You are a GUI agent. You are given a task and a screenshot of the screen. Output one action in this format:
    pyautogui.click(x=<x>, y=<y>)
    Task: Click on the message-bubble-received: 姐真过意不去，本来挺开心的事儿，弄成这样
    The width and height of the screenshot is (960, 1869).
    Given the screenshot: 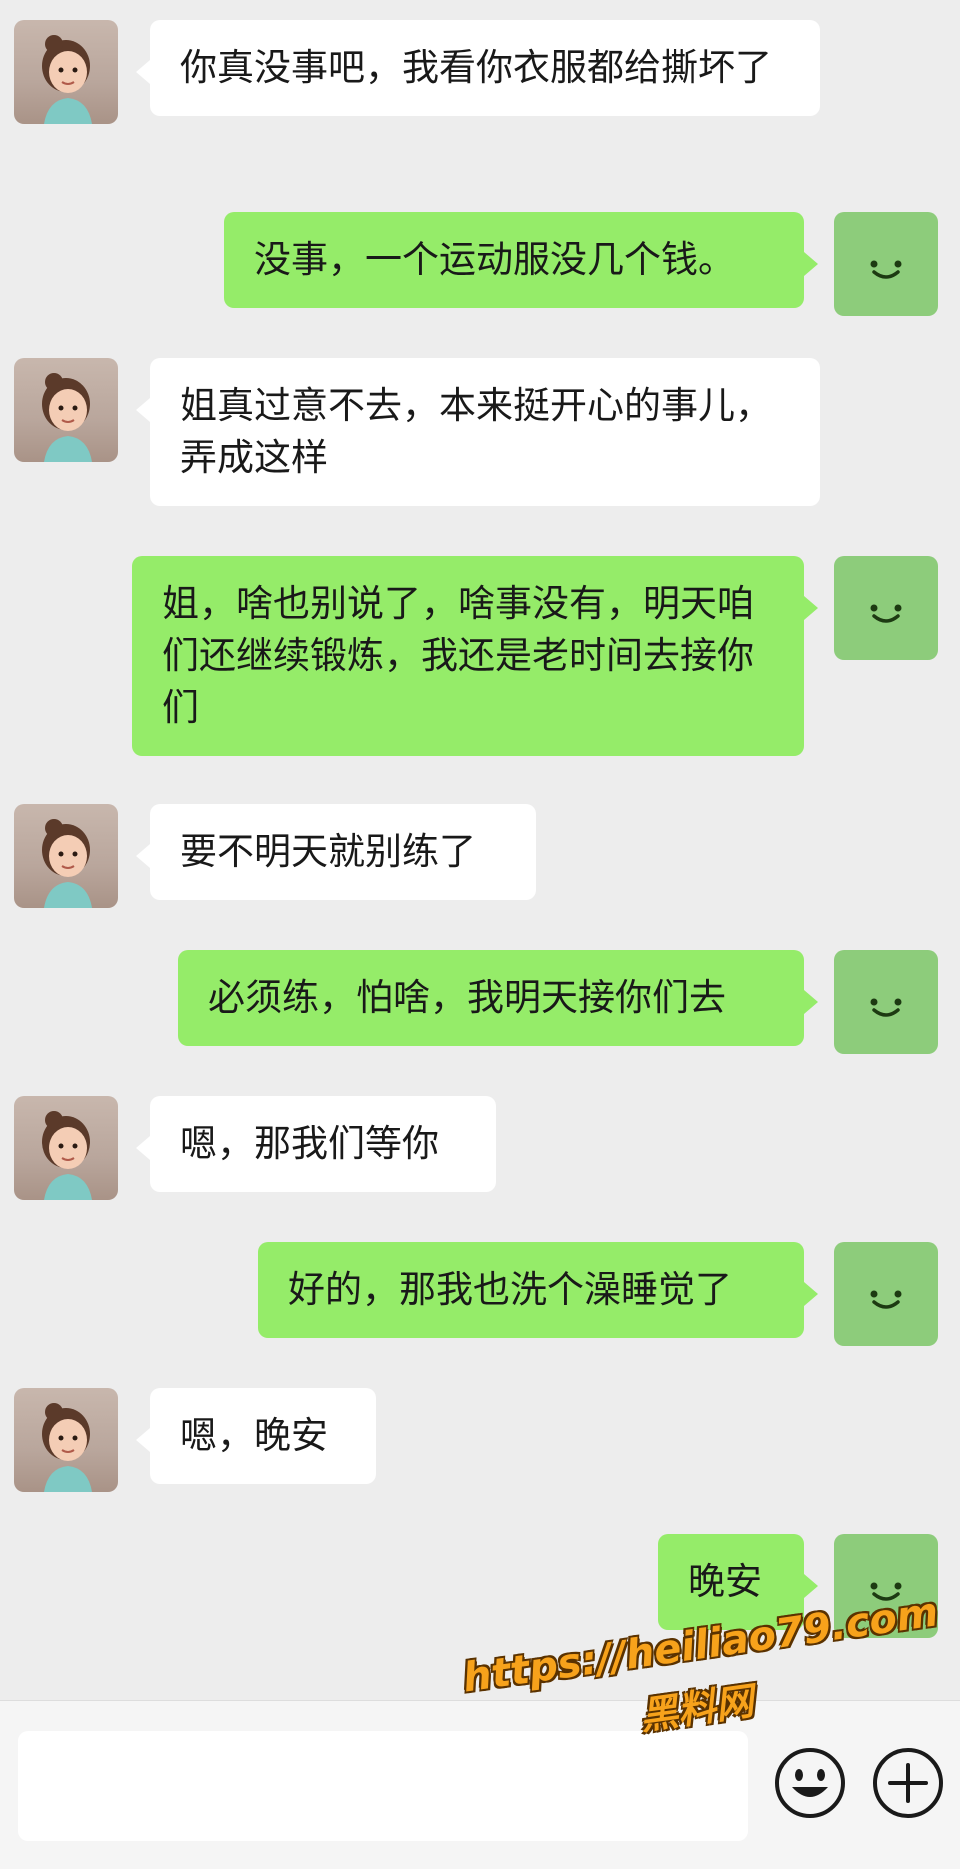 What is the action you would take?
    pyautogui.click(x=478, y=432)
    